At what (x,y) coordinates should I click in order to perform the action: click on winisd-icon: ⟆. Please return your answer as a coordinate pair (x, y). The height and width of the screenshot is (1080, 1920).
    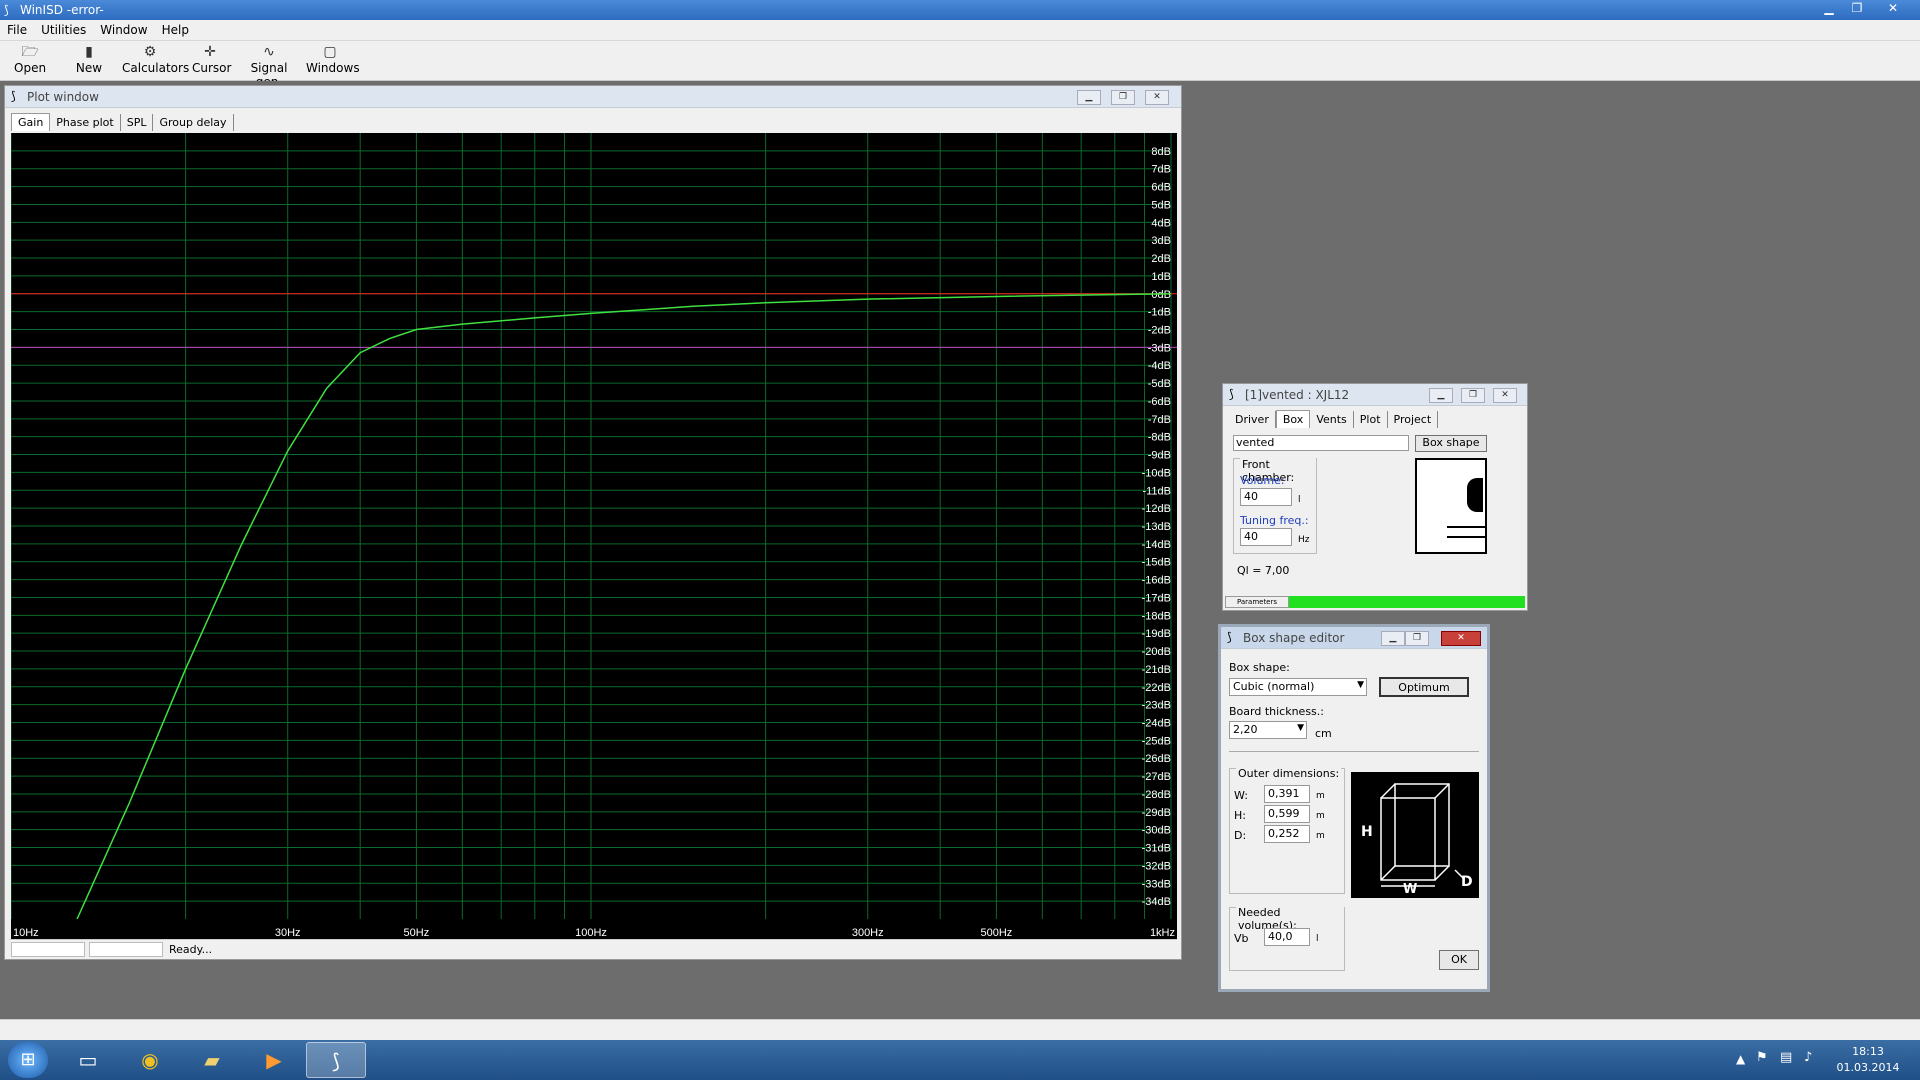
    Looking at the image, I should click on (1229, 637).